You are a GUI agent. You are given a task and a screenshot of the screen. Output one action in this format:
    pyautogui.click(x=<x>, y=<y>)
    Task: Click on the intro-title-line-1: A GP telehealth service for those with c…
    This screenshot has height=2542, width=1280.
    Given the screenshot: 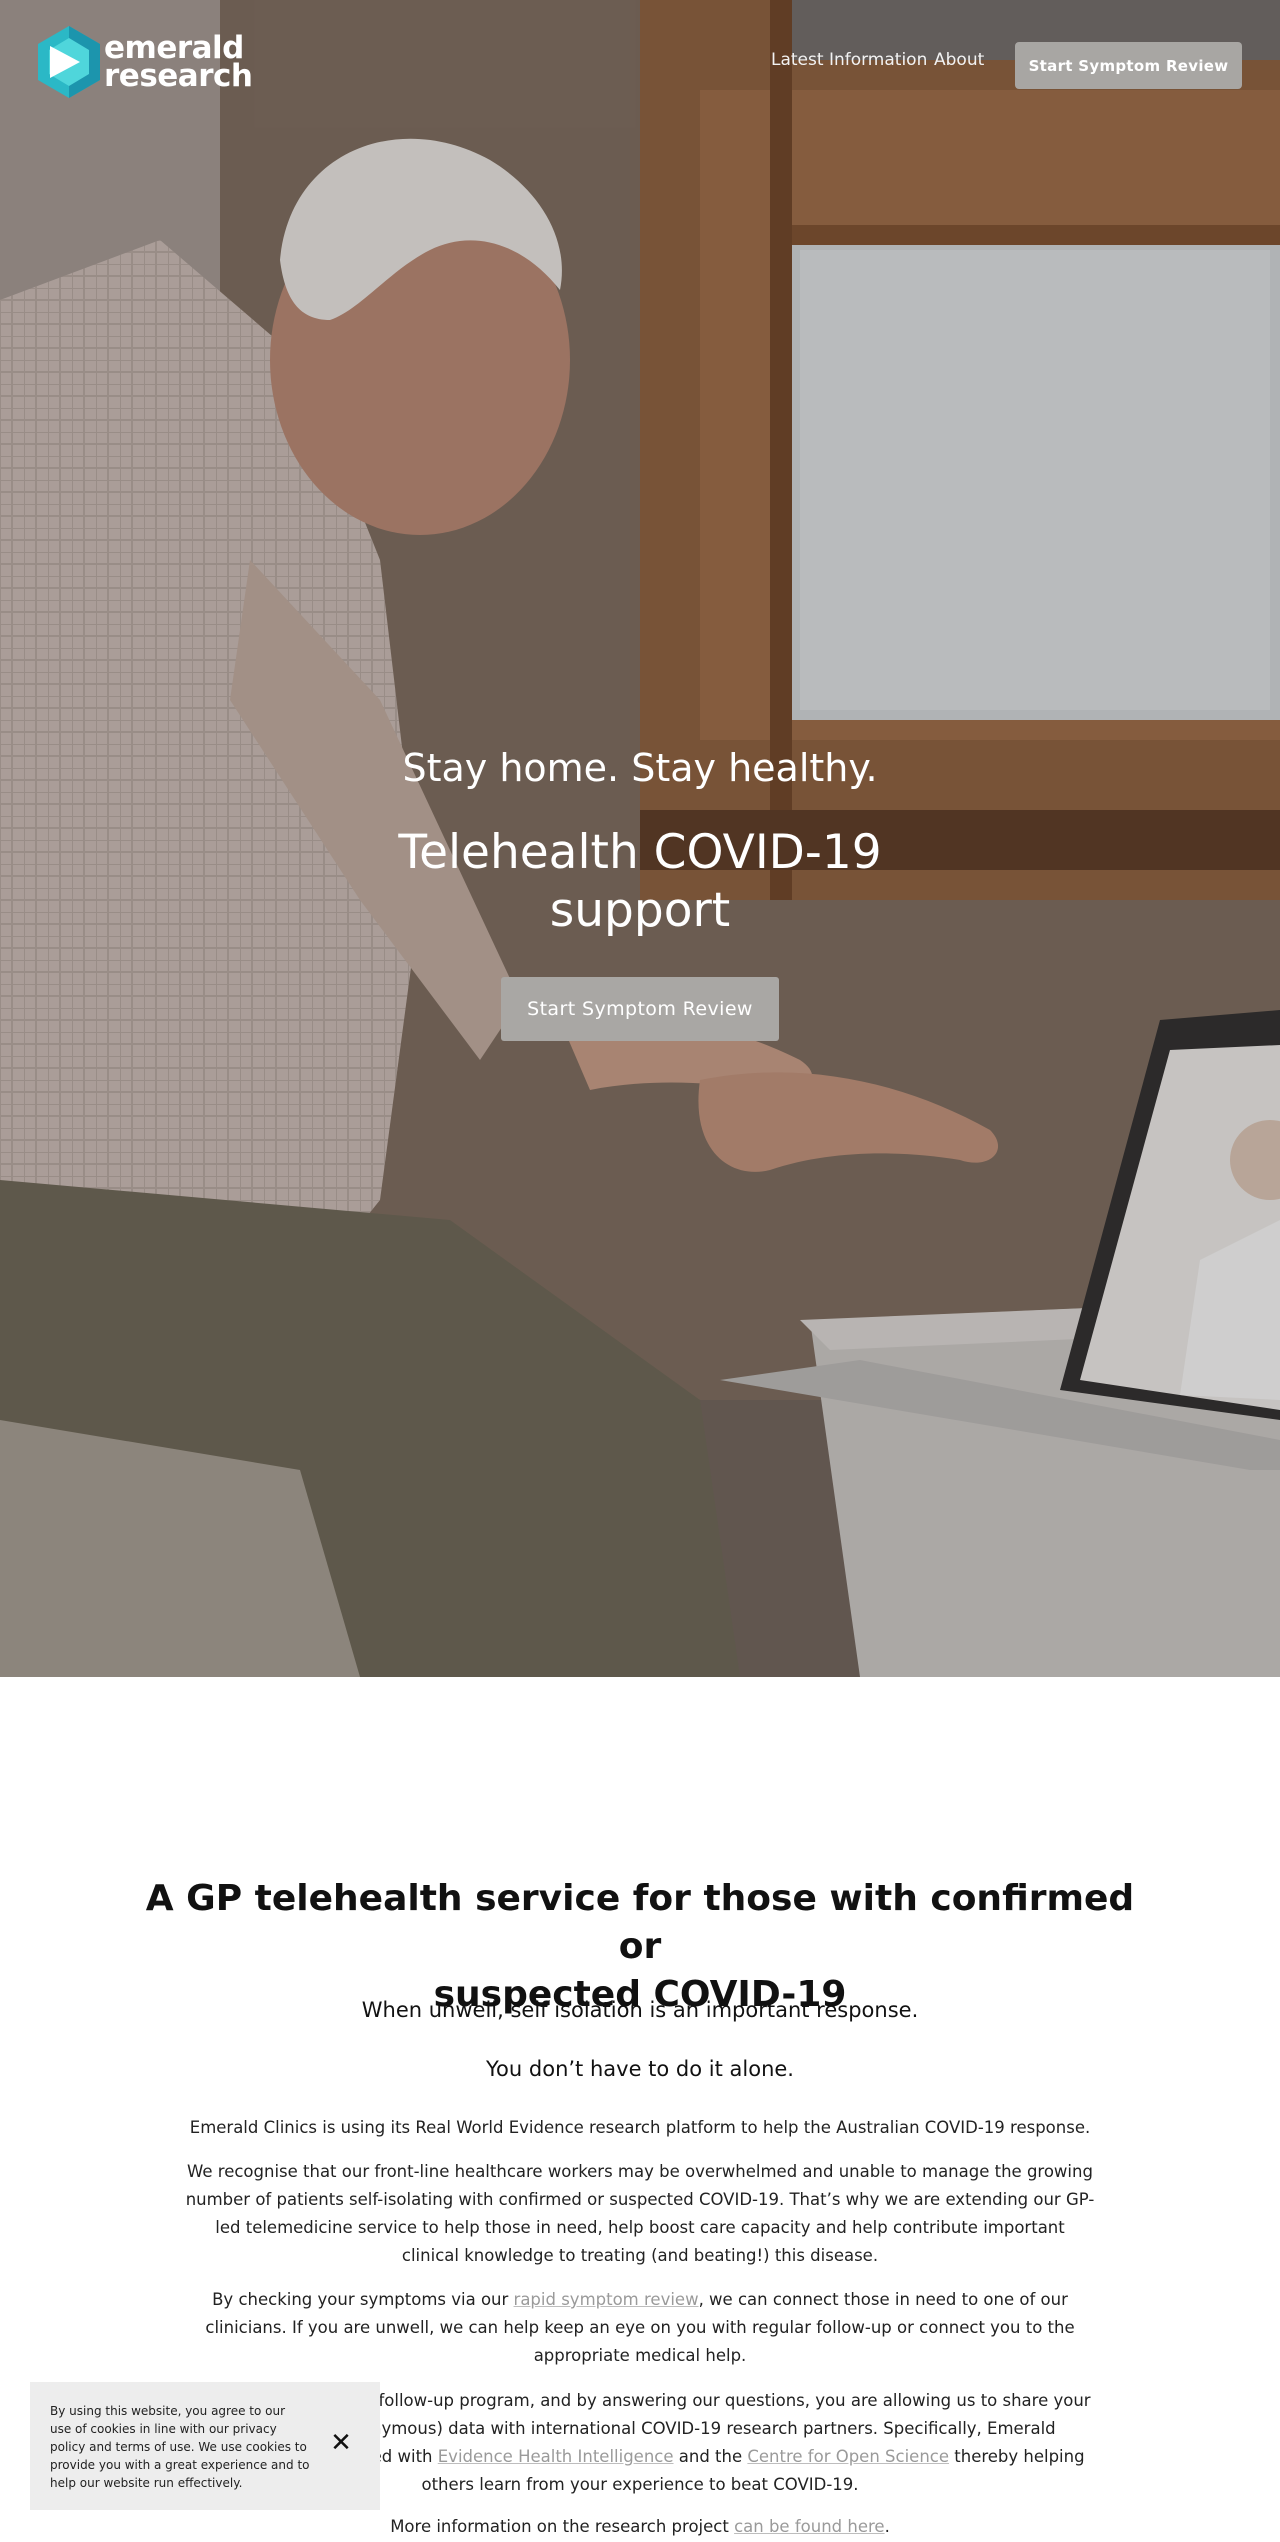 What is the action you would take?
    pyautogui.click(x=640, y=1922)
    